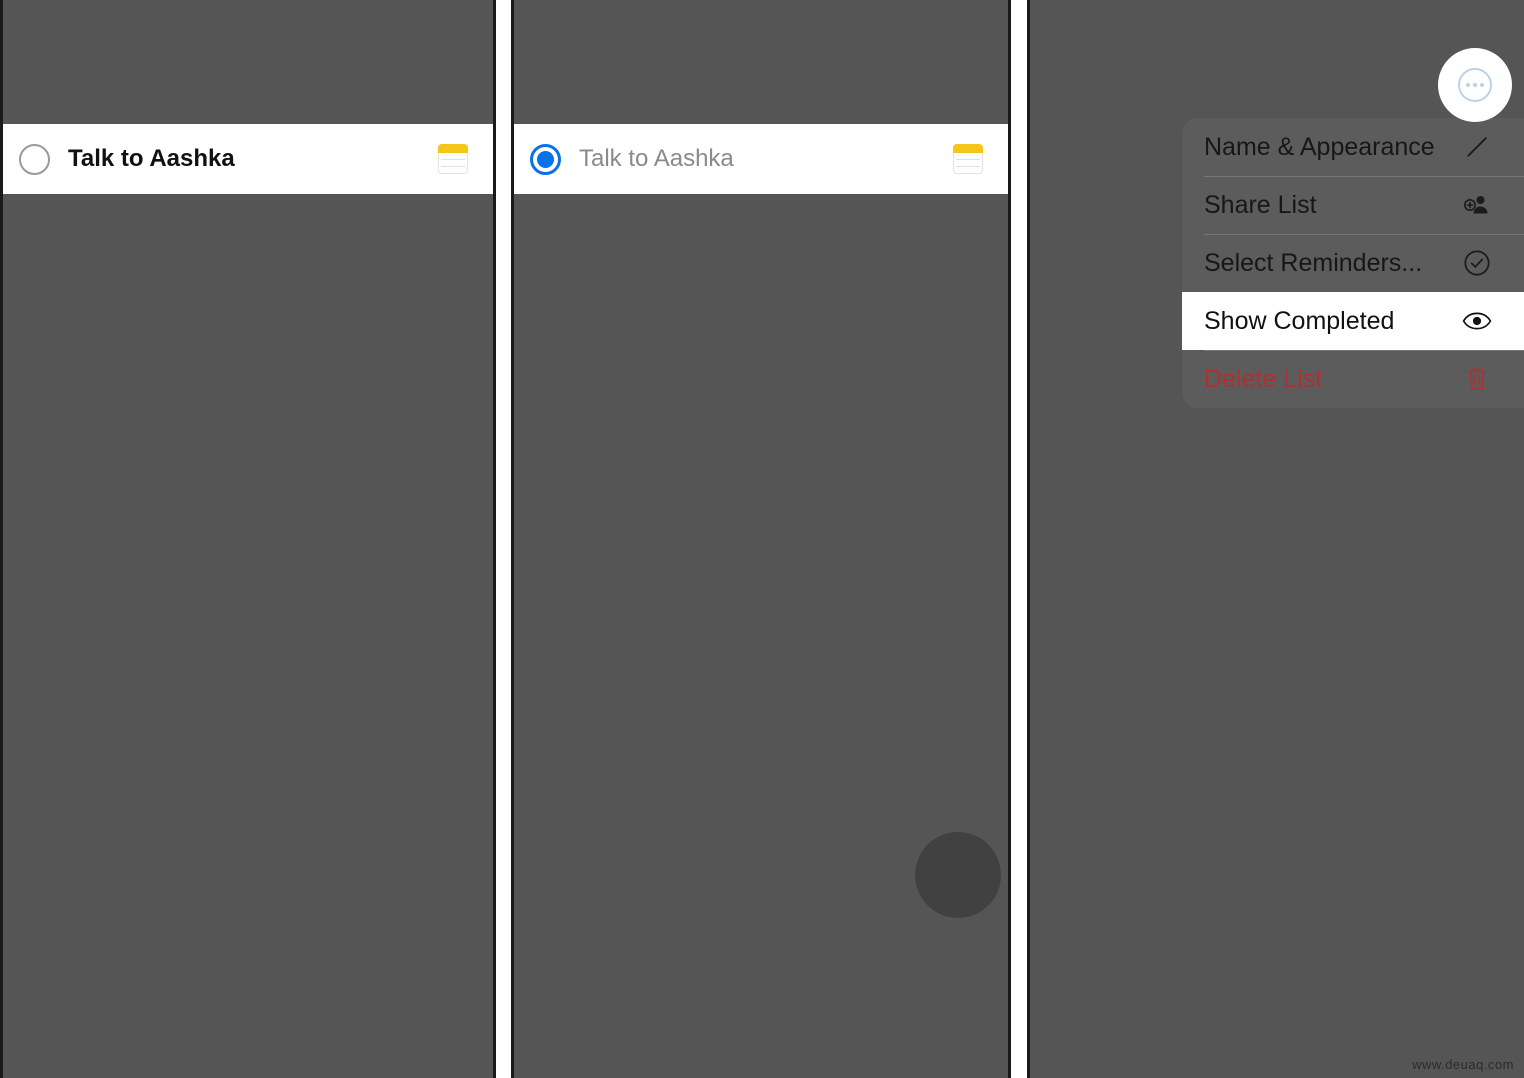  I want to click on checkbox-icon-checked, so click(545, 159).